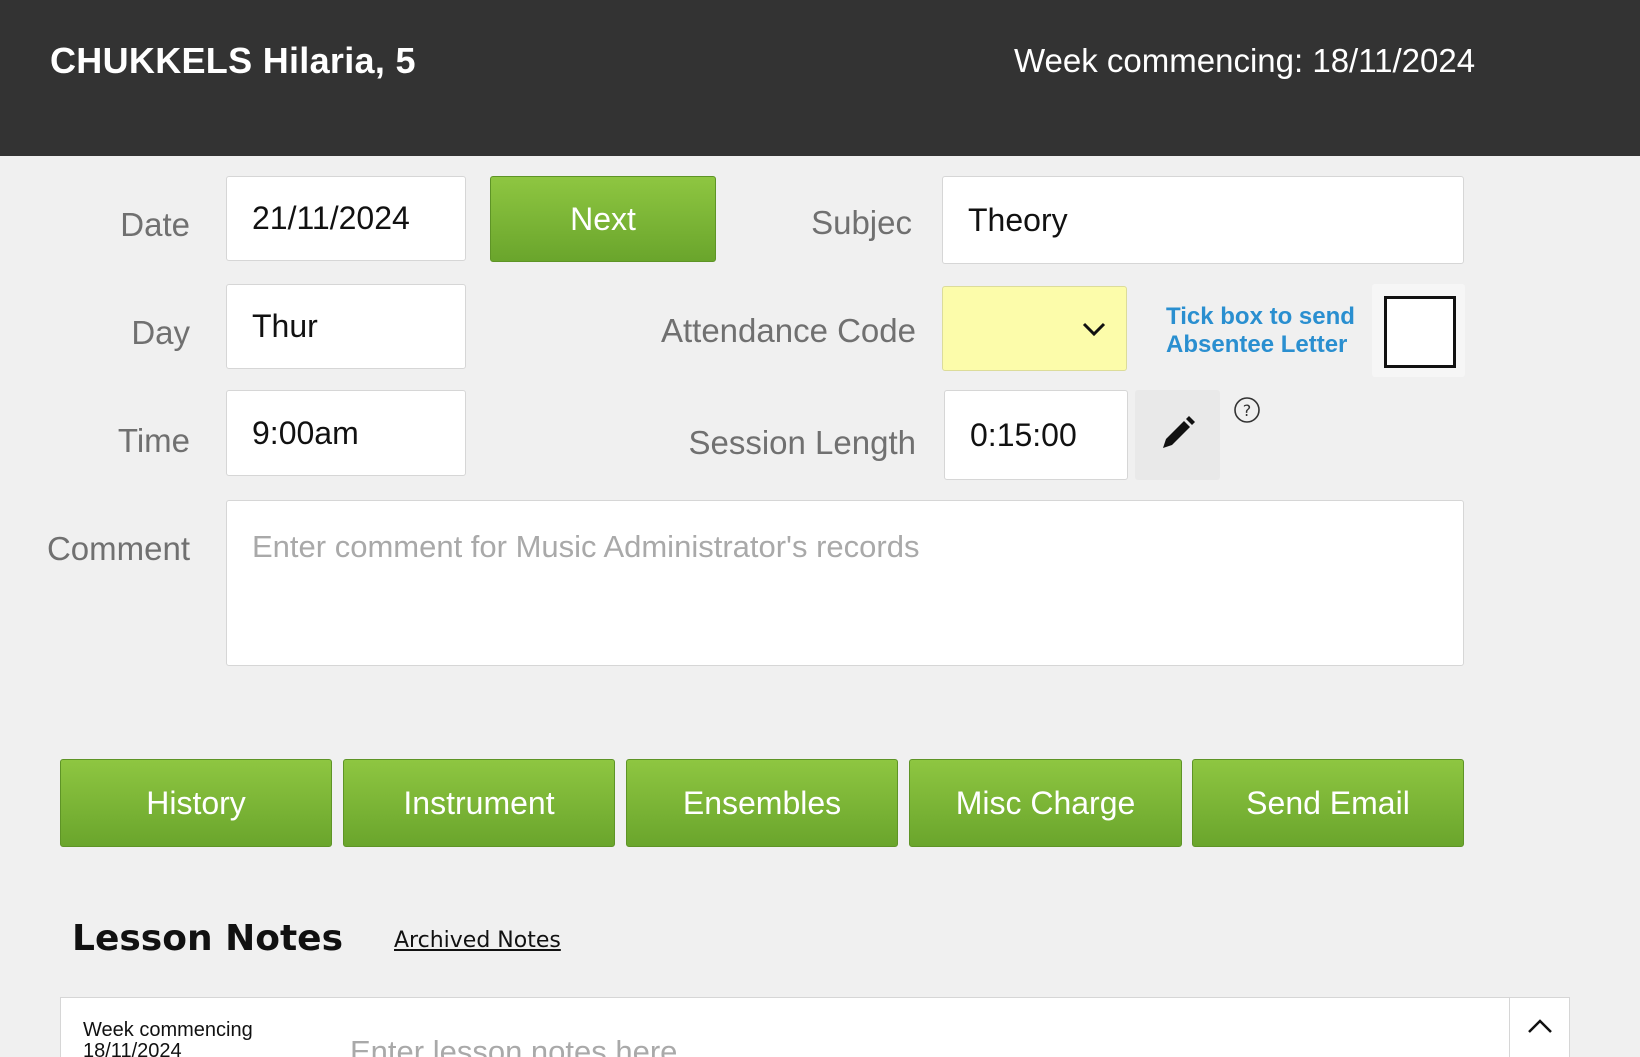  What do you see at coordinates (1045, 803) in the screenshot?
I see `misc-charge-button: Misc Charge` at bounding box center [1045, 803].